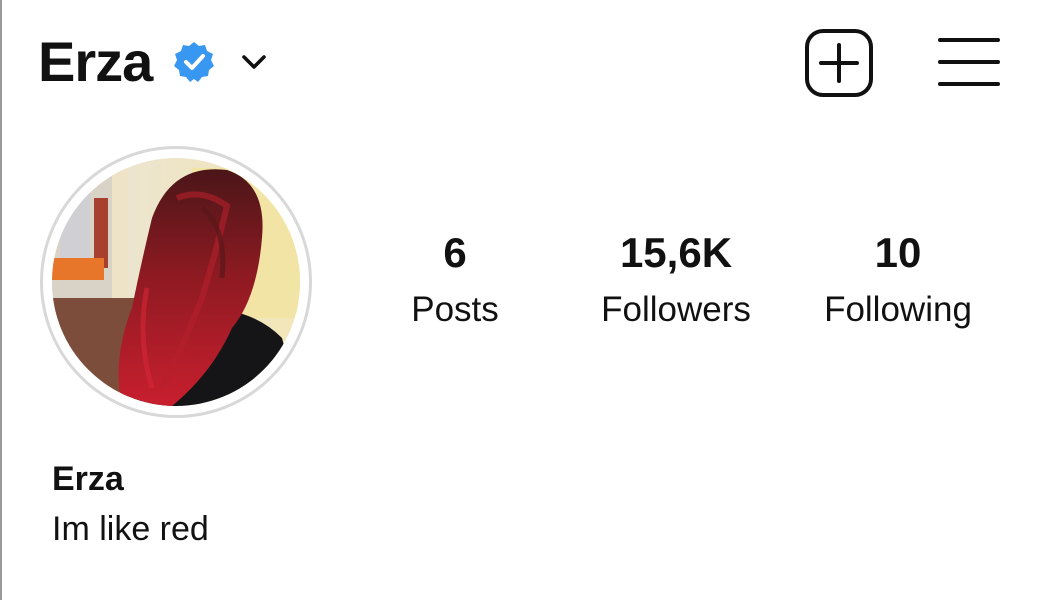 This screenshot has width=1042, height=600. I want to click on username-title: Erza, so click(95, 62).